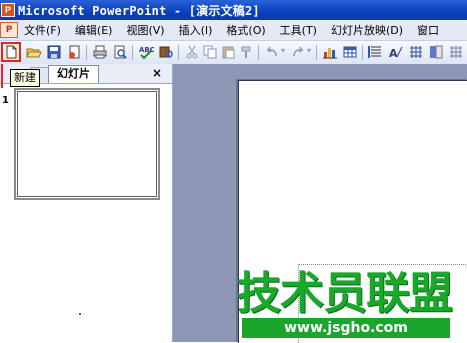 Image resolution: width=467 pixels, height=343 pixels. I want to click on standard-toolbar: ABC ▾ ▾ A, so click(233, 53).